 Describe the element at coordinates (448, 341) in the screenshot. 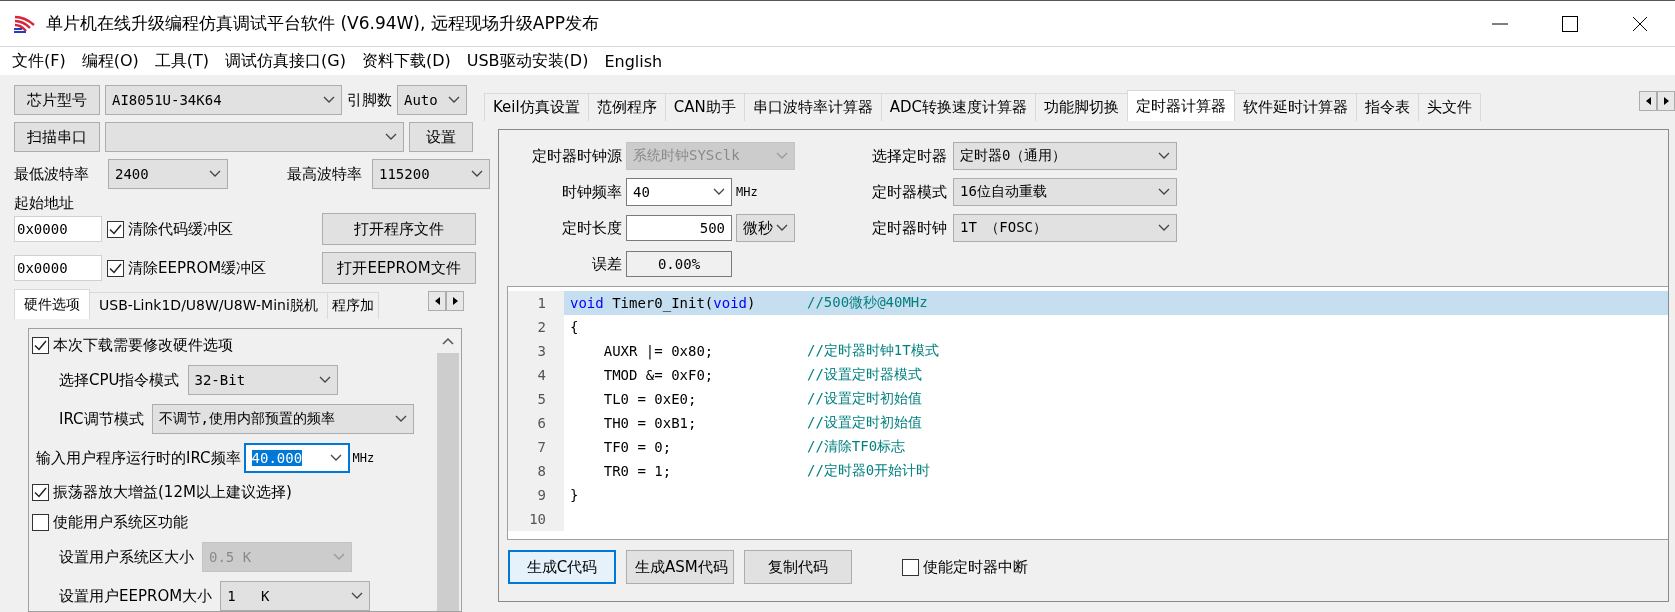

I see `chevron-up-icon` at that location.